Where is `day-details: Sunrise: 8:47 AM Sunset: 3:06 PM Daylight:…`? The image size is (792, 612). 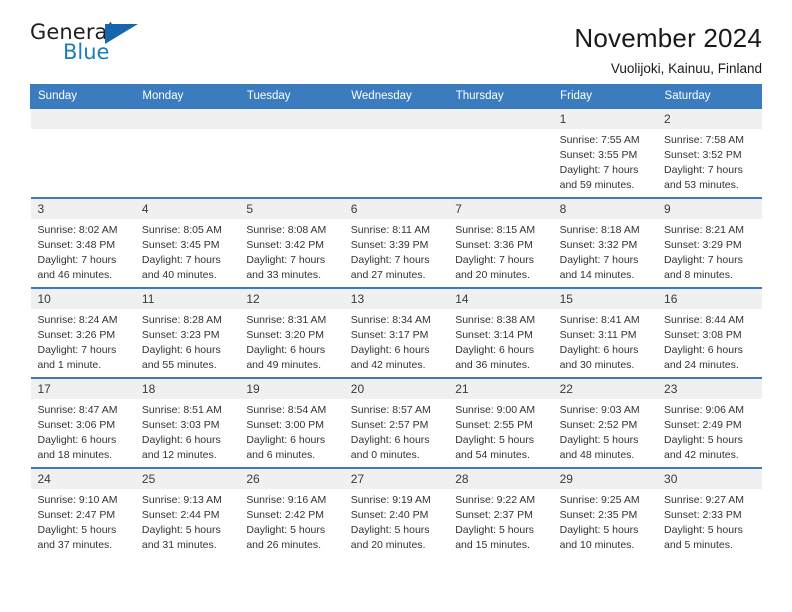
day-details: Sunrise: 8:47 AM Sunset: 3:06 PM Daylight:… is located at coordinates (83, 431).